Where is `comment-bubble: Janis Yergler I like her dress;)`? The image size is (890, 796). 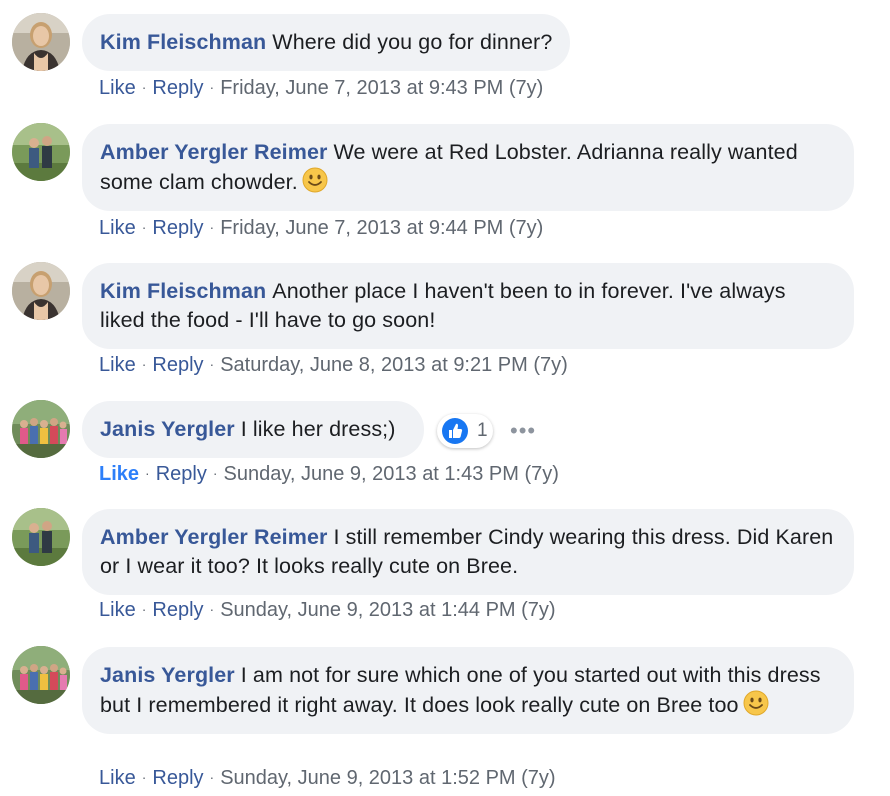
comment-bubble: Janis Yergler I like her dress;) is located at coordinates (253, 429).